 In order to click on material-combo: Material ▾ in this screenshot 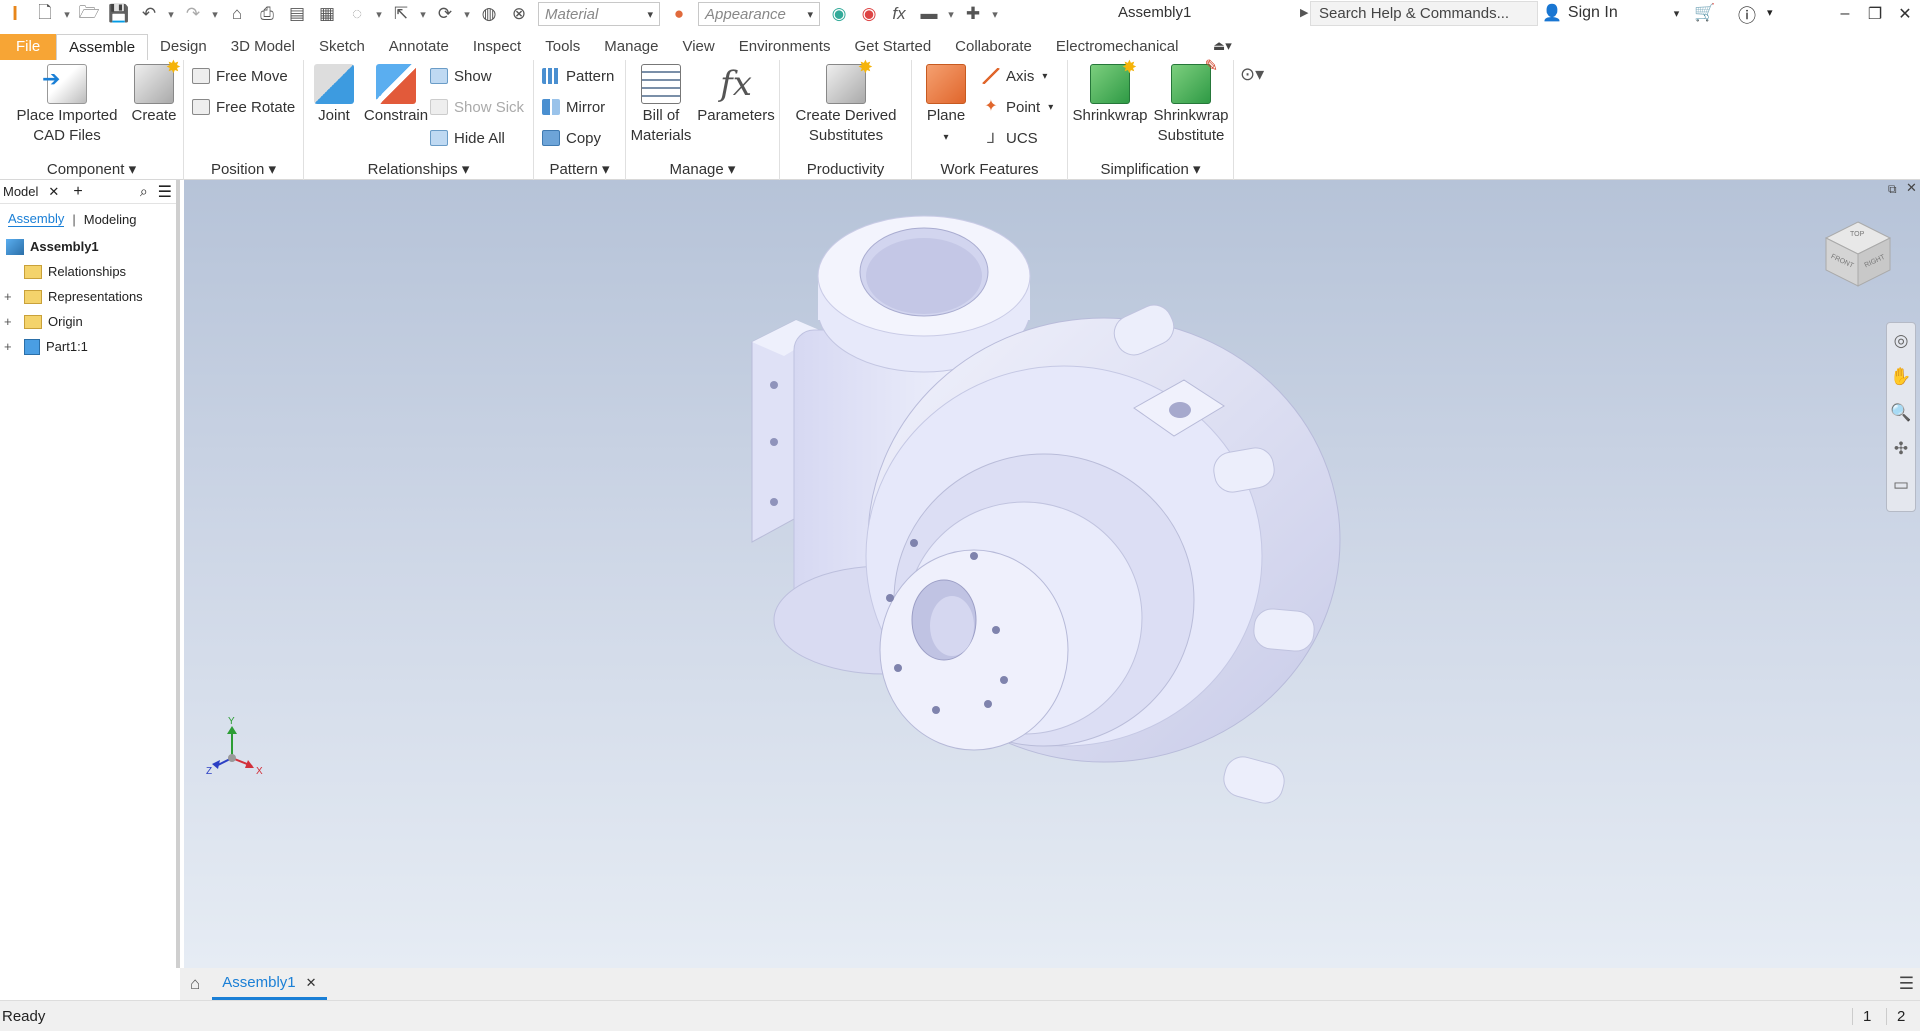, I will do `click(599, 14)`.